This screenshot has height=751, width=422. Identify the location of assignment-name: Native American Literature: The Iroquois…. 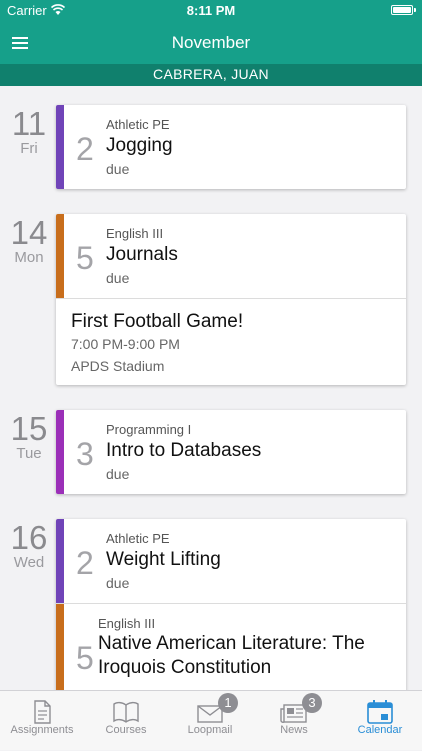
(231, 655).